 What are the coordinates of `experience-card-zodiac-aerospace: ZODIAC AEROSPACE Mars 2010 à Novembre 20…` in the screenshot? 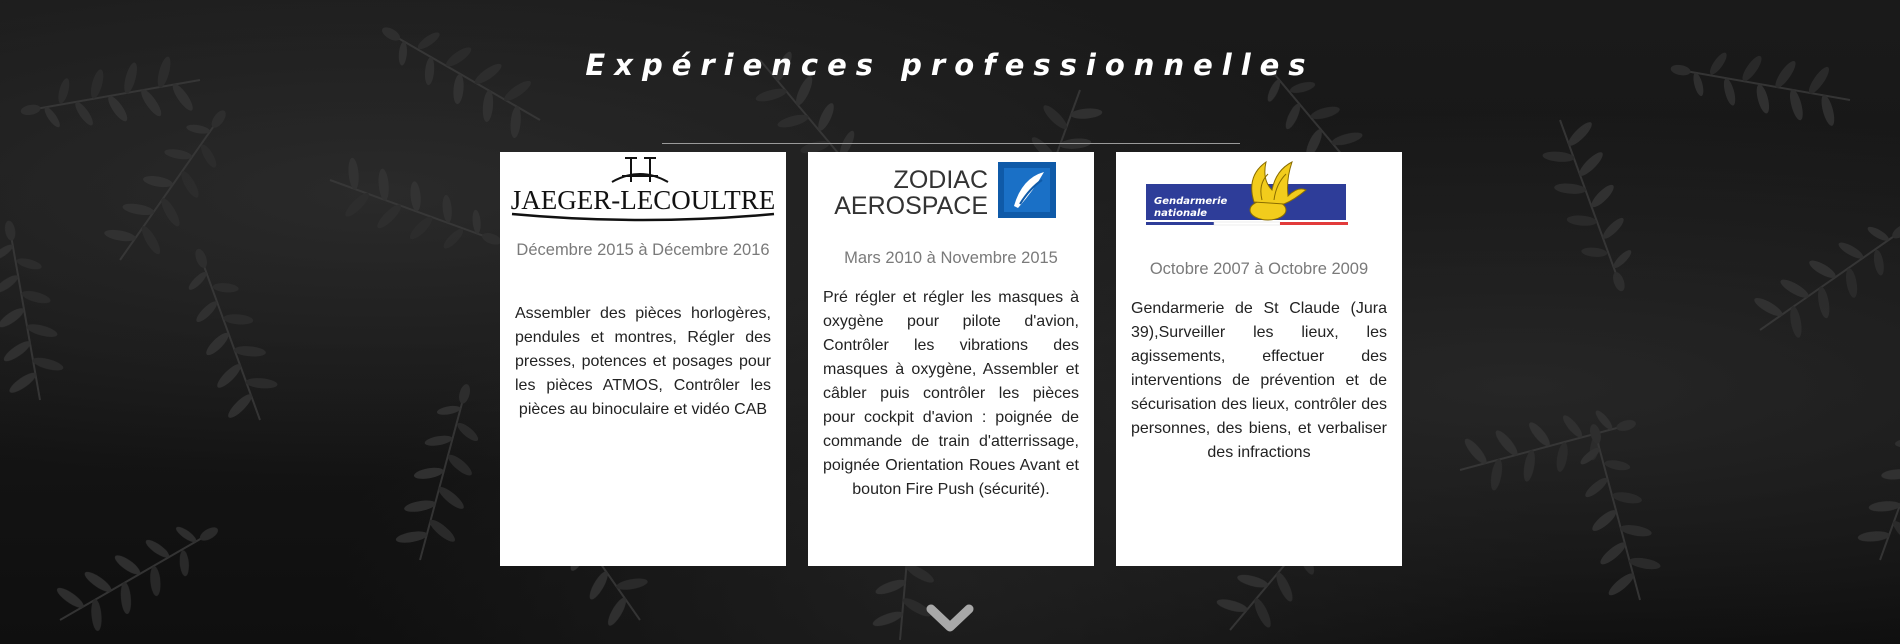 It's located at (951, 359).